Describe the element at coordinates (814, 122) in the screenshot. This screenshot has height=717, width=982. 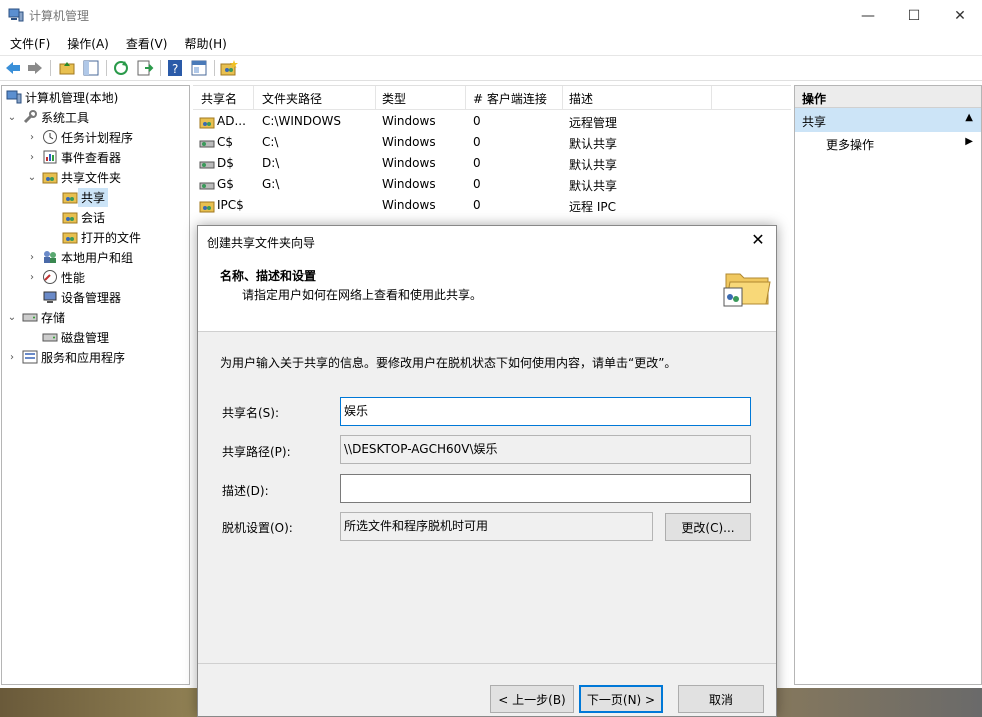
I see `actions-section-label: 共享` at that location.